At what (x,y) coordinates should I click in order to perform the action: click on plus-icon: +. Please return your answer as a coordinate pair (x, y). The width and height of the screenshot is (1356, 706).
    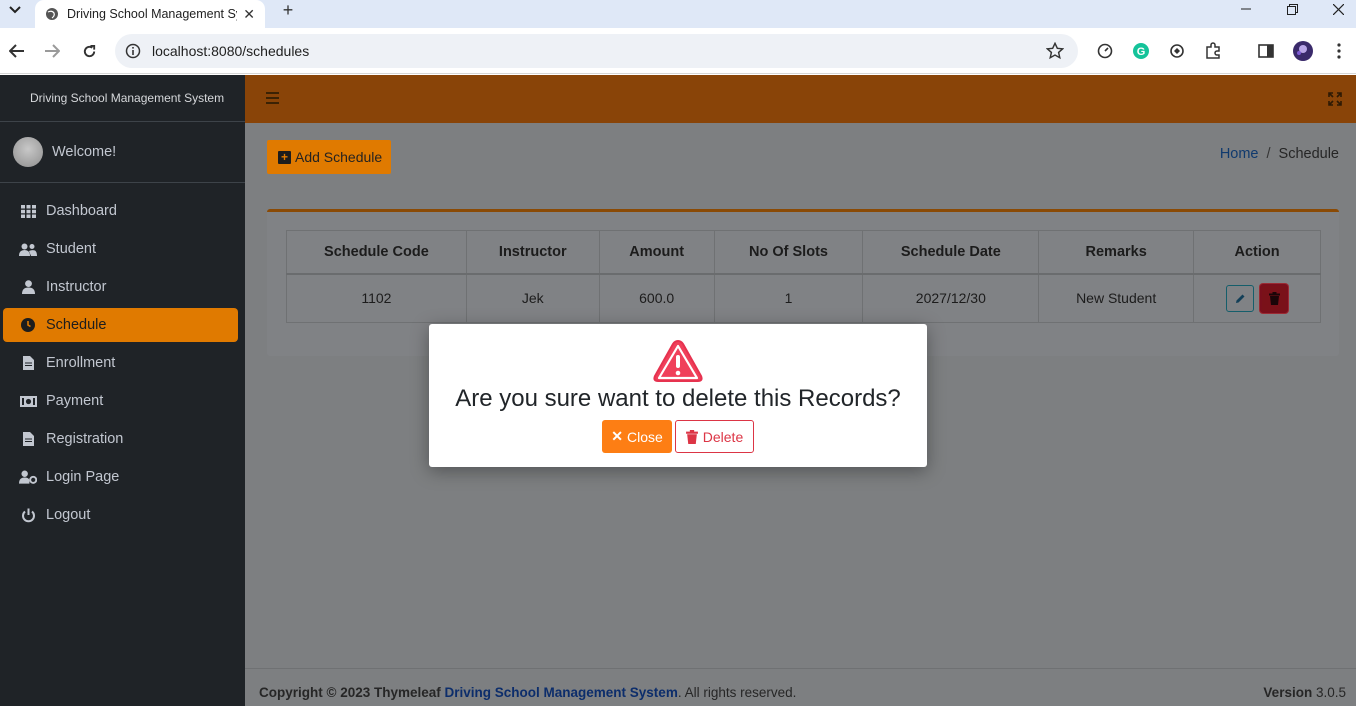
    Looking at the image, I should click on (288, 10).